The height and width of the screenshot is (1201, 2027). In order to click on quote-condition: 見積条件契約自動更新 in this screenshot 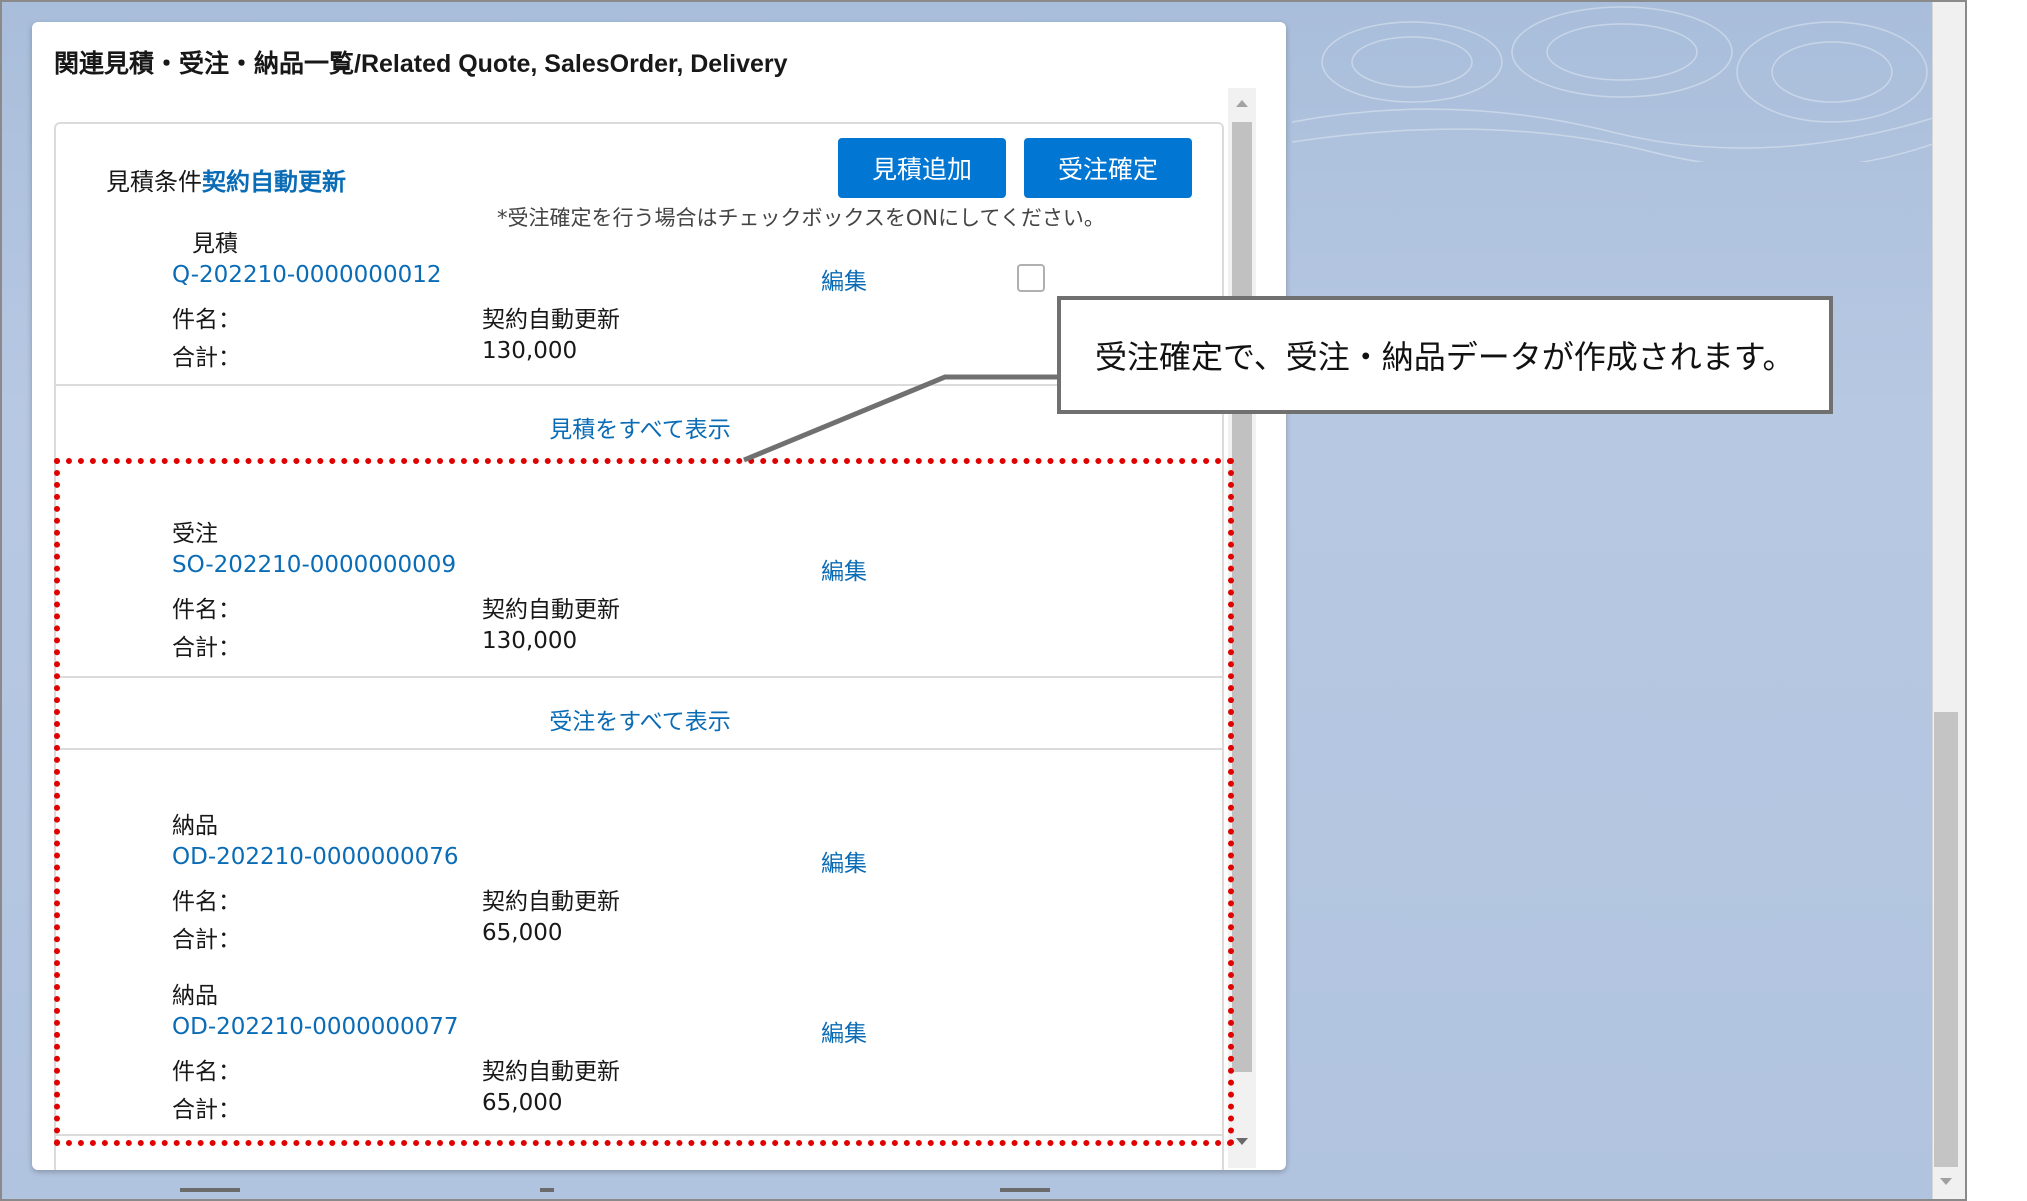, I will do `click(226, 179)`.